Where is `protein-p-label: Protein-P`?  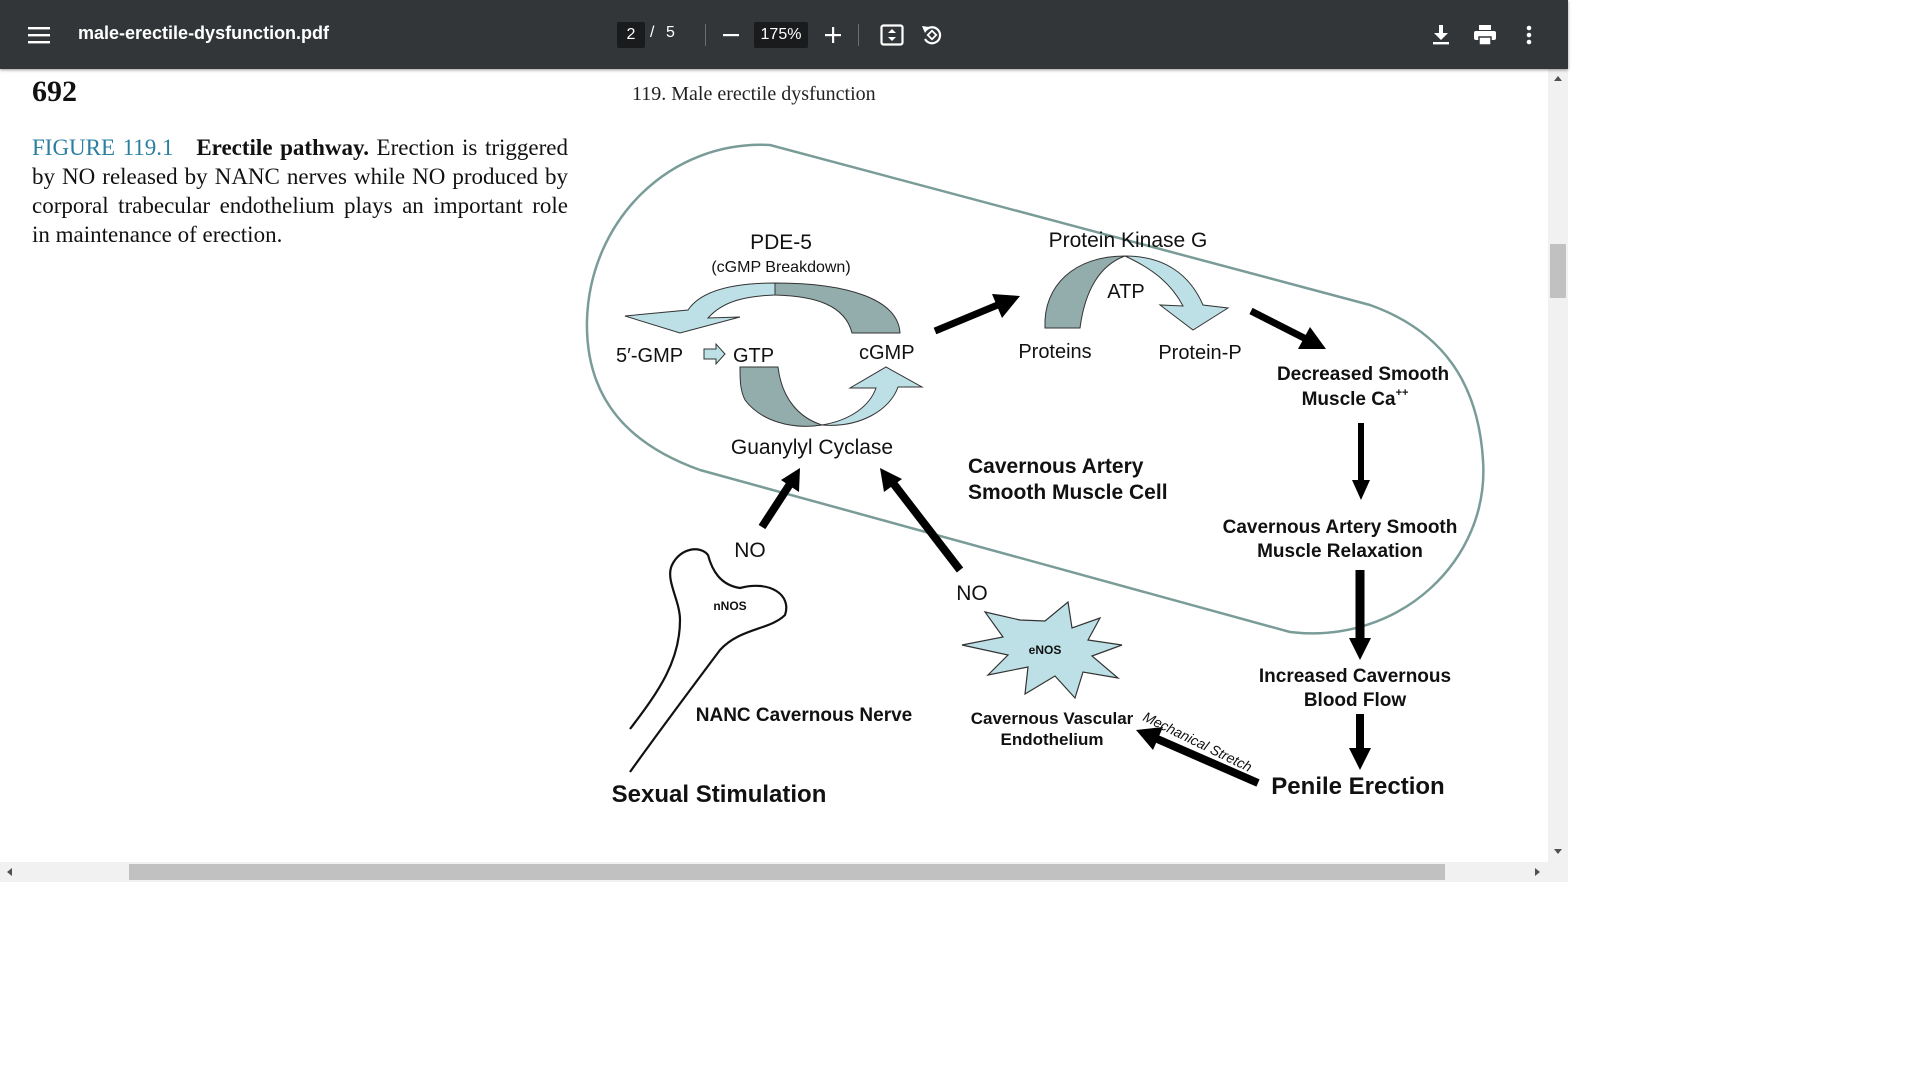
protein-p-label: Protein-P is located at coordinates (1199, 353).